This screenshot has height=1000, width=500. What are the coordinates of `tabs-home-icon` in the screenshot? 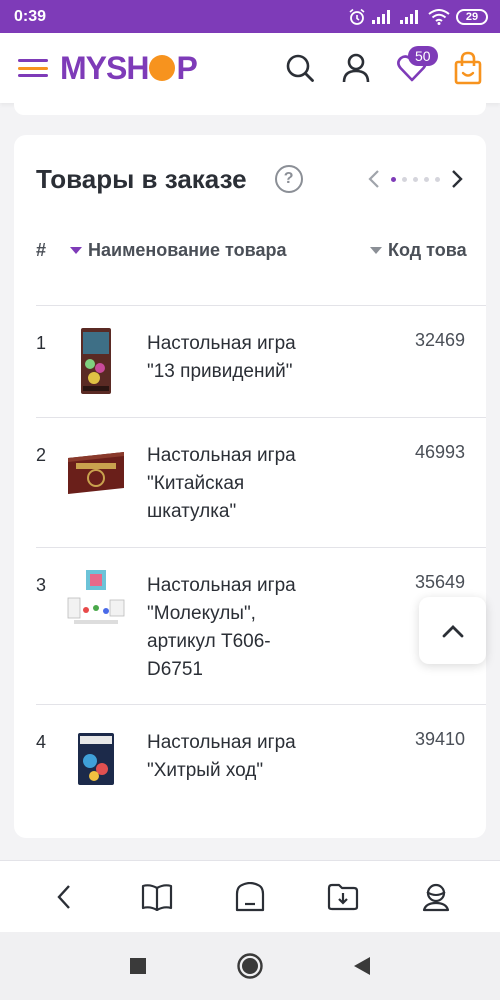 It's located at (250, 896).